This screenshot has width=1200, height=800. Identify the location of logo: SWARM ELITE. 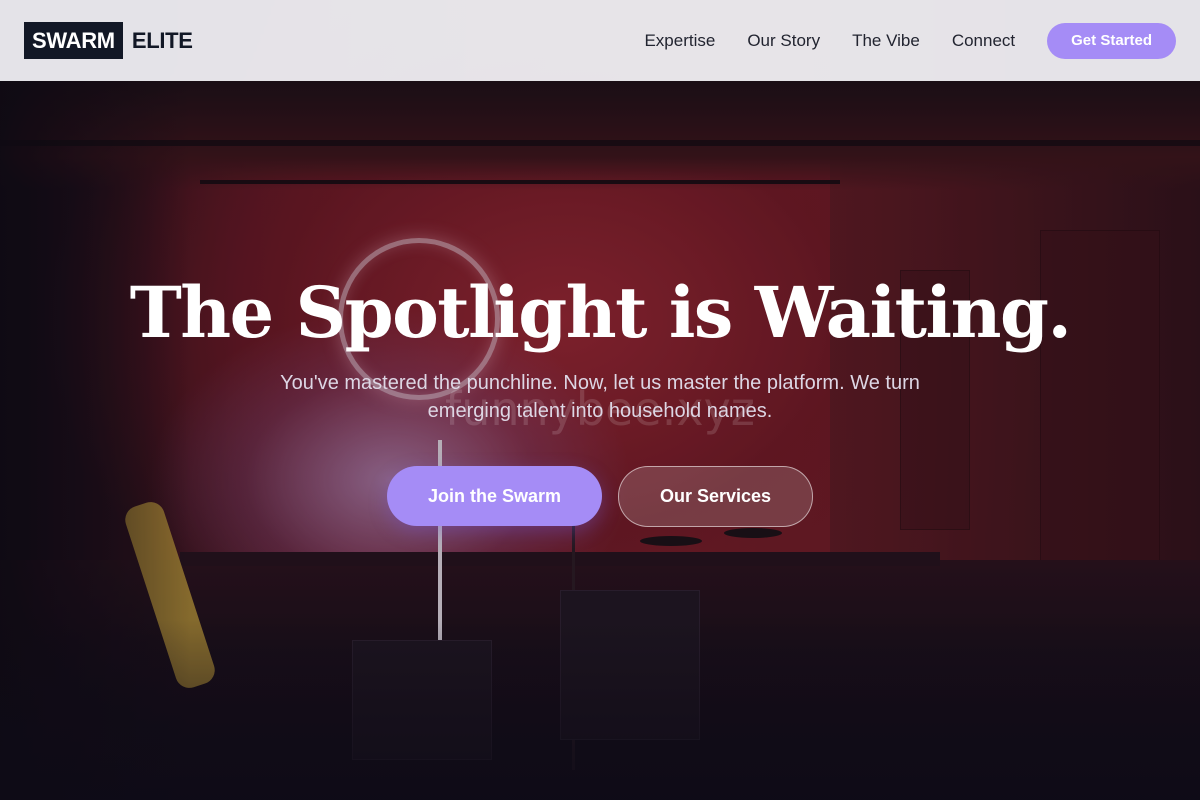
(108, 40).